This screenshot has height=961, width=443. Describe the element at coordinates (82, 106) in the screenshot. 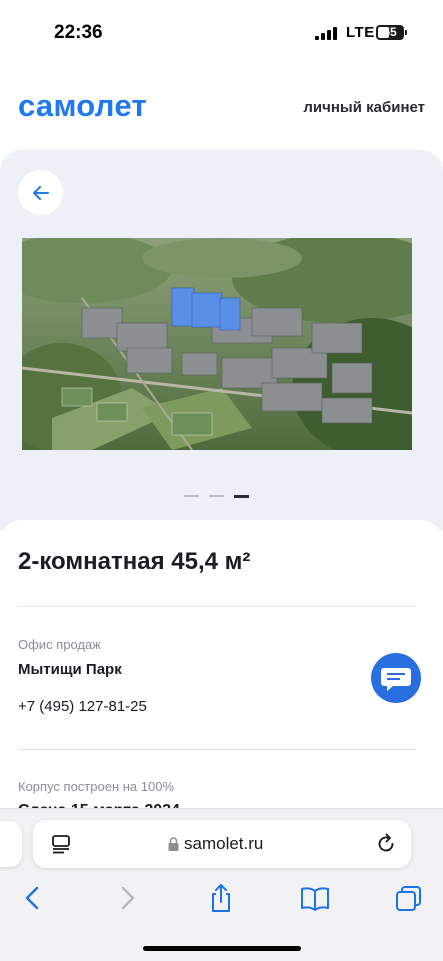

I see `samolet-logo: самолет` at that location.